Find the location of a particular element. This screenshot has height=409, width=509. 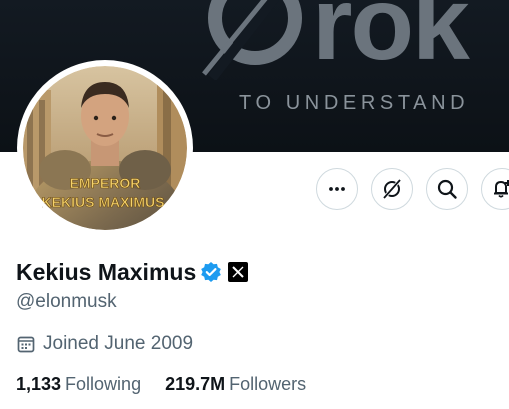

notifications-button is located at coordinates (495, 189).